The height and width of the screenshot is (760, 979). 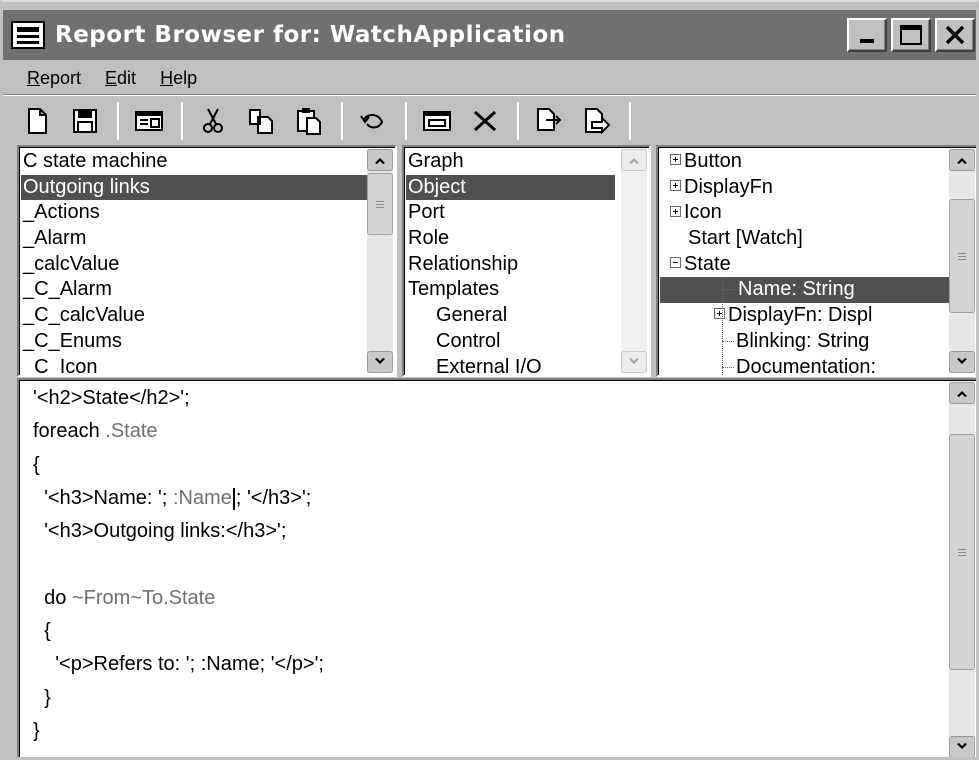 I want to click on undo-icon, so click(x=372, y=121).